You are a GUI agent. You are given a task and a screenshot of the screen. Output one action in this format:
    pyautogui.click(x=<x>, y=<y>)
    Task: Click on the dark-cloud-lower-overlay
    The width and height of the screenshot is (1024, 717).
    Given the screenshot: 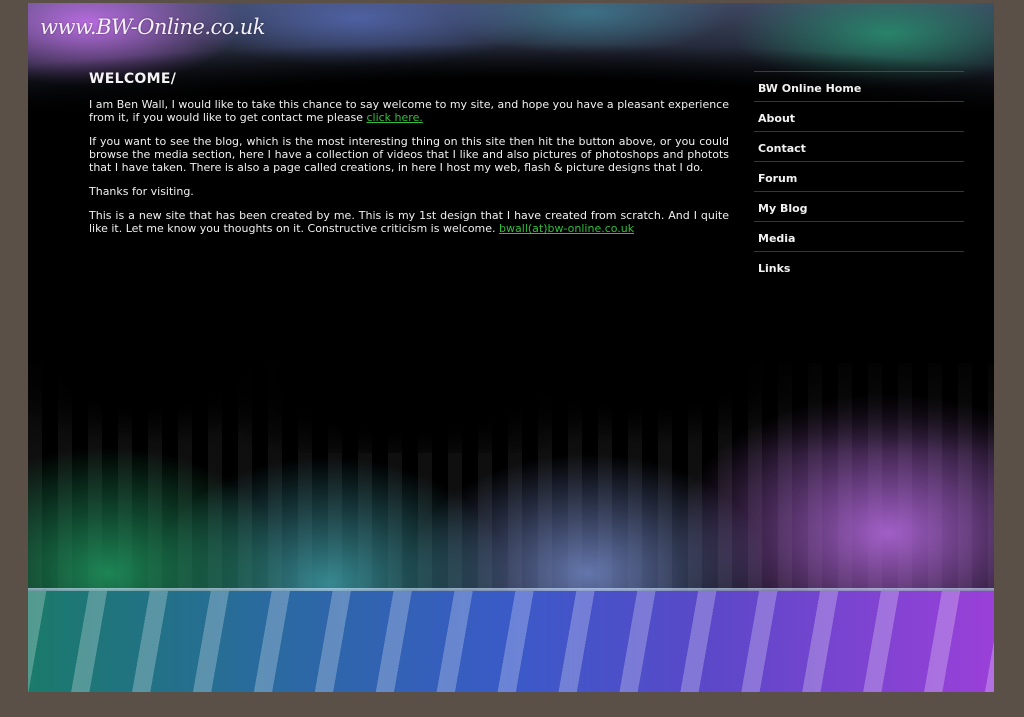 What is the action you would take?
    pyautogui.click(x=511, y=398)
    